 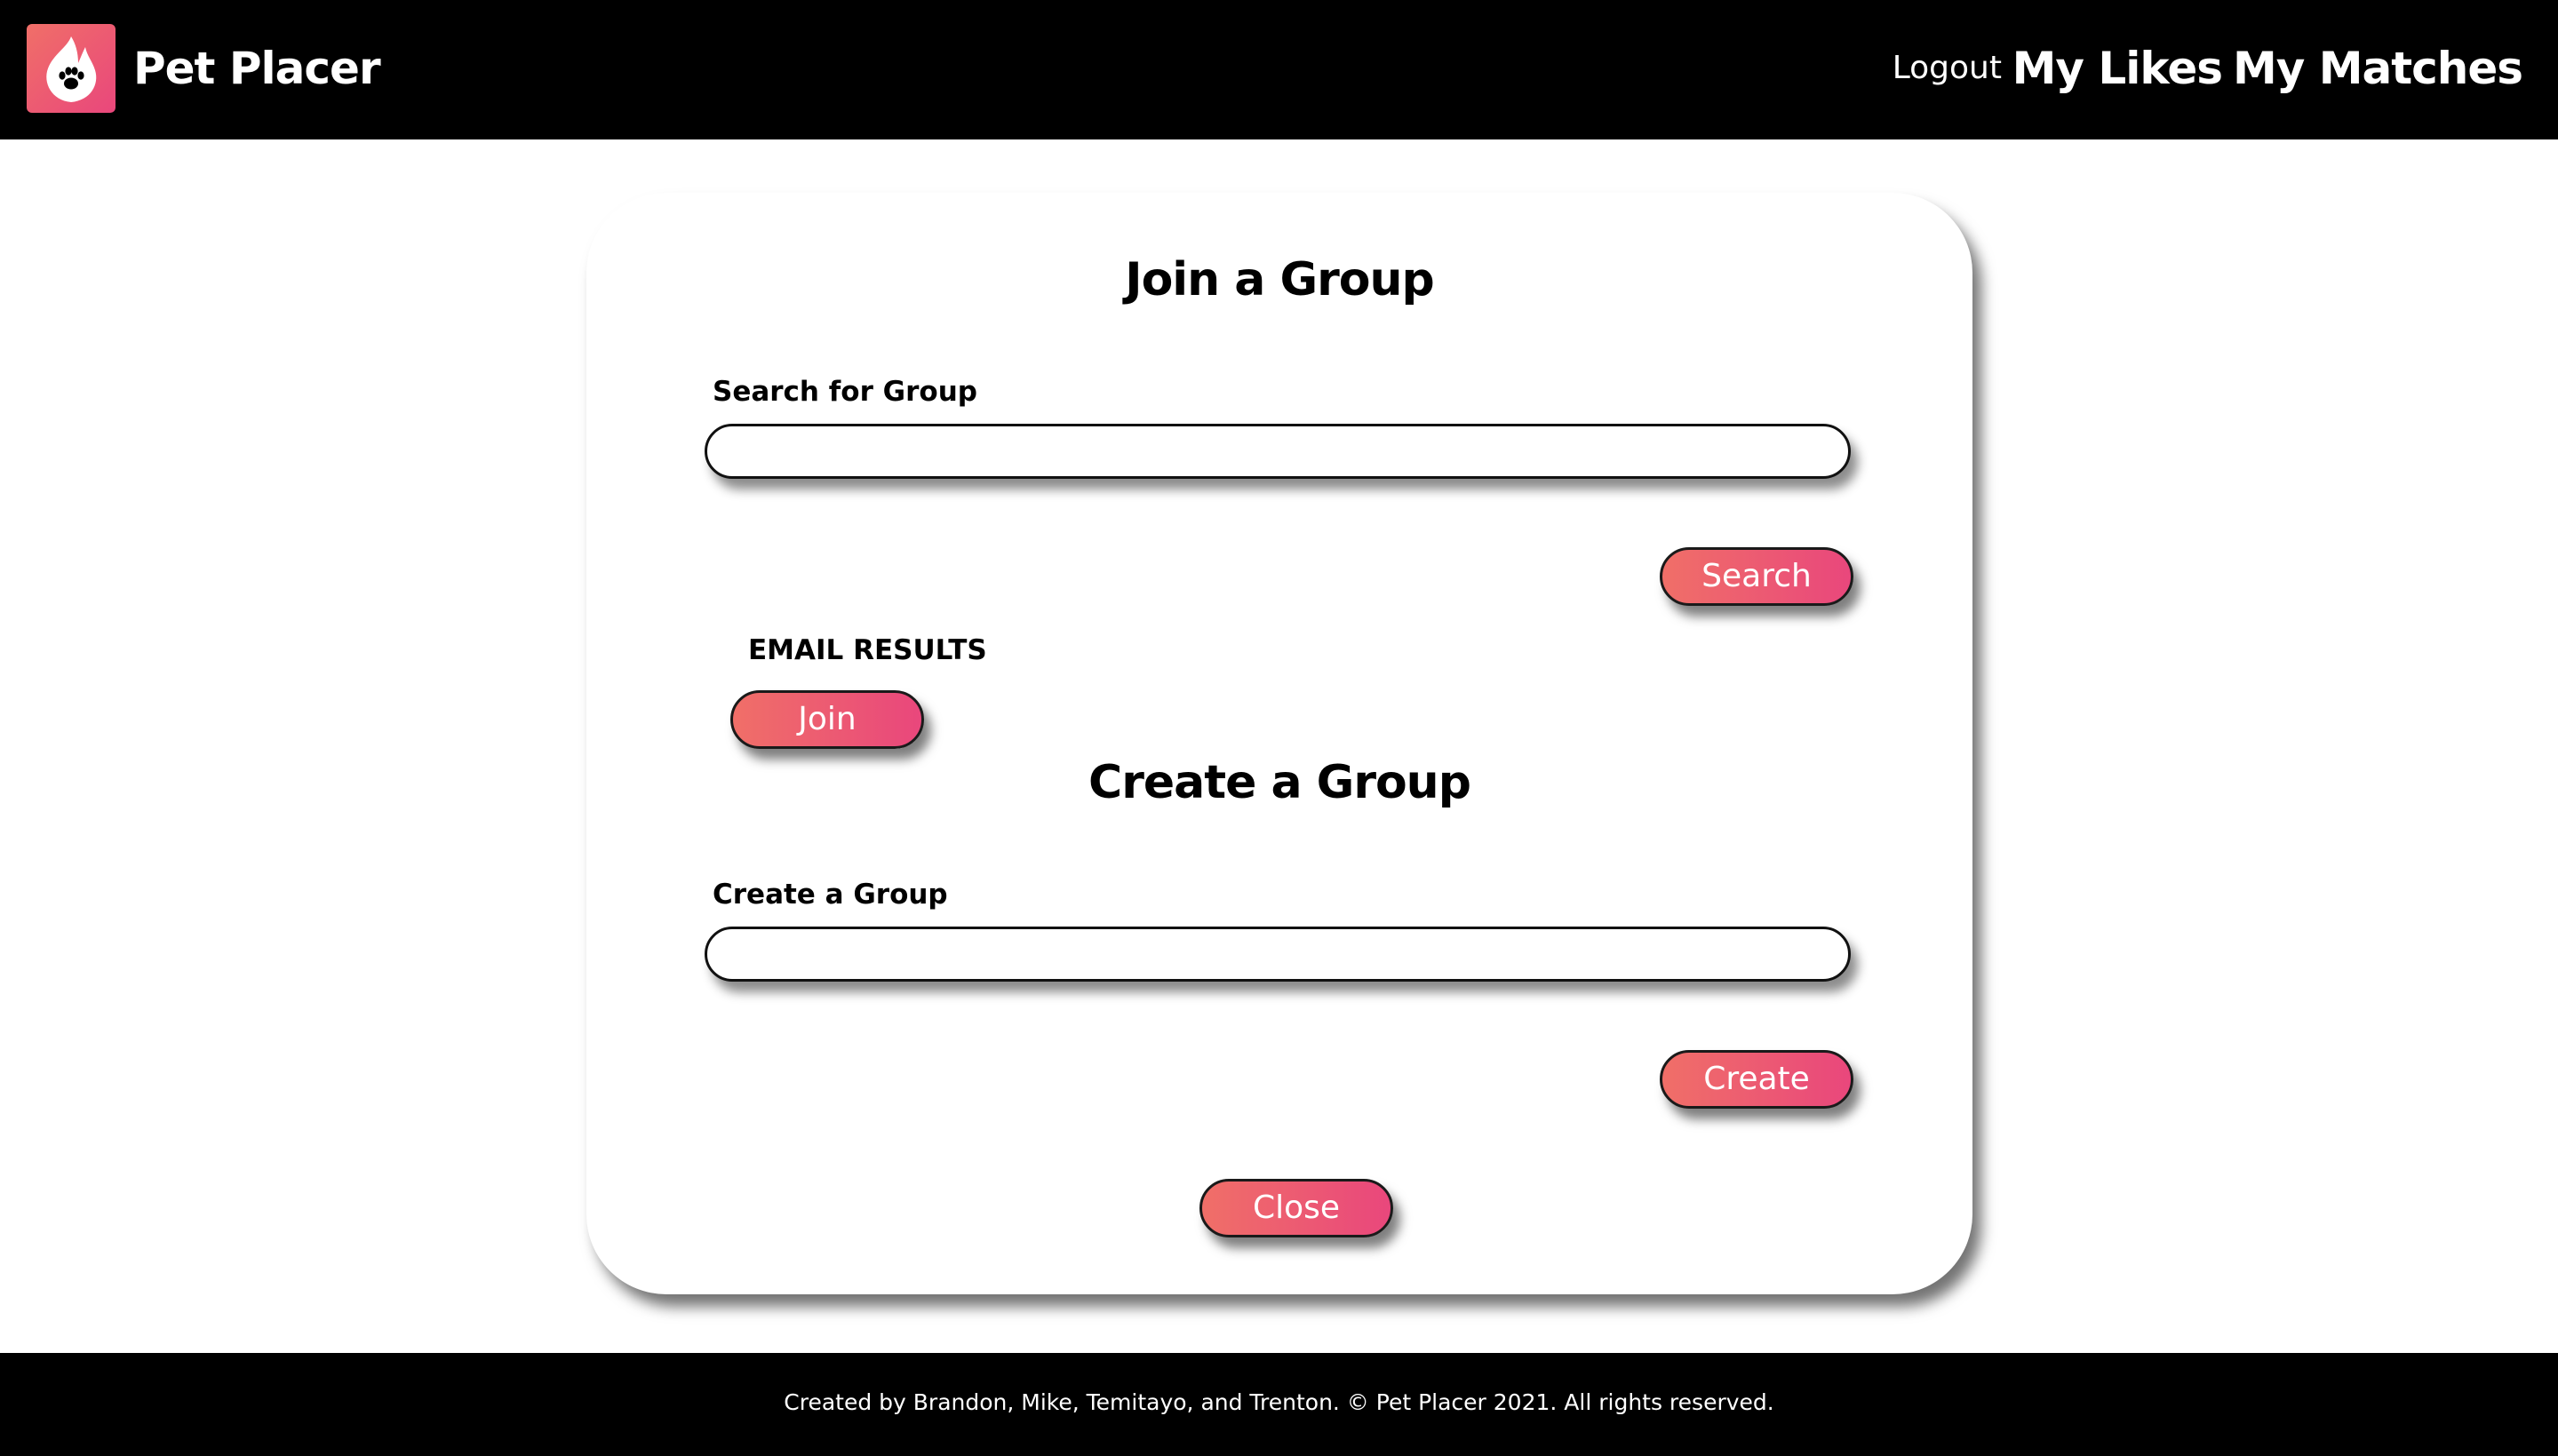 I want to click on flame-paw-icon, so click(x=71, y=69).